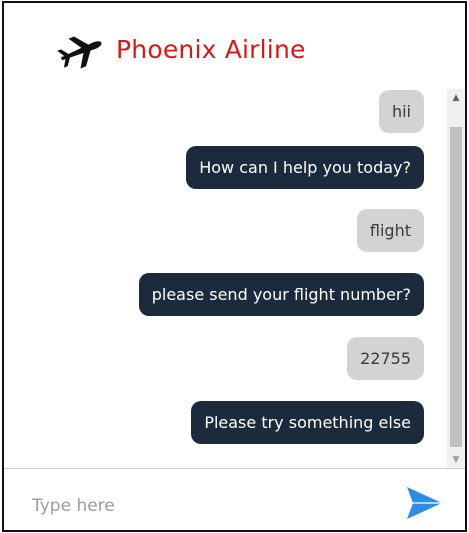 Image resolution: width=469 pixels, height=533 pixels. I want to click on user-message: hii, so click(401, 111).